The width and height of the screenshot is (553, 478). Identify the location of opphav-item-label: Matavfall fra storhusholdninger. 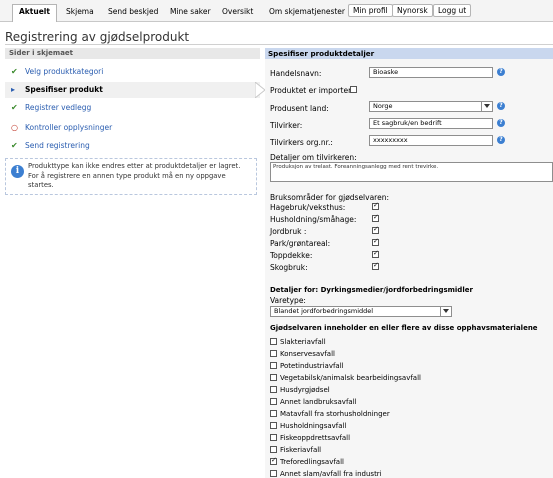
(335, 414).